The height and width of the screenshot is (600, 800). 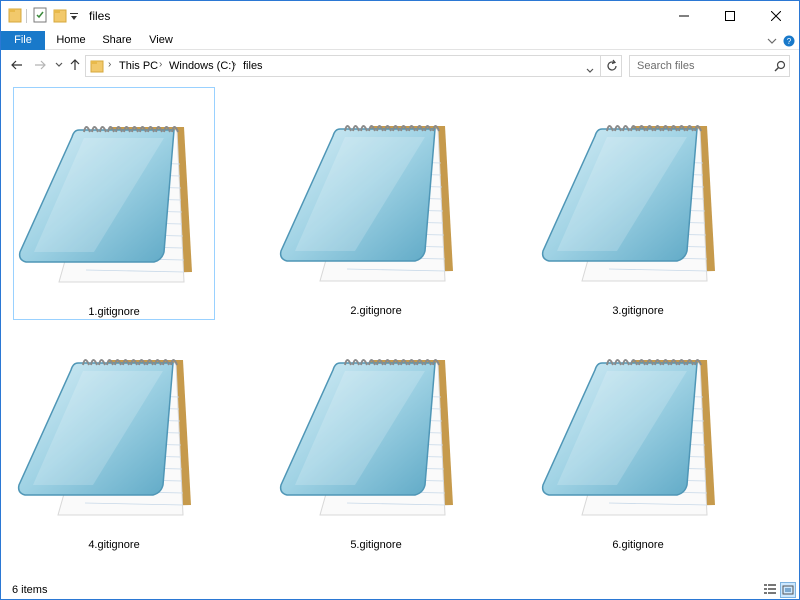 What do you see at coordinates (780, 67) in the screenshot?
I see `search-icon` at bounding box center [780, 67].